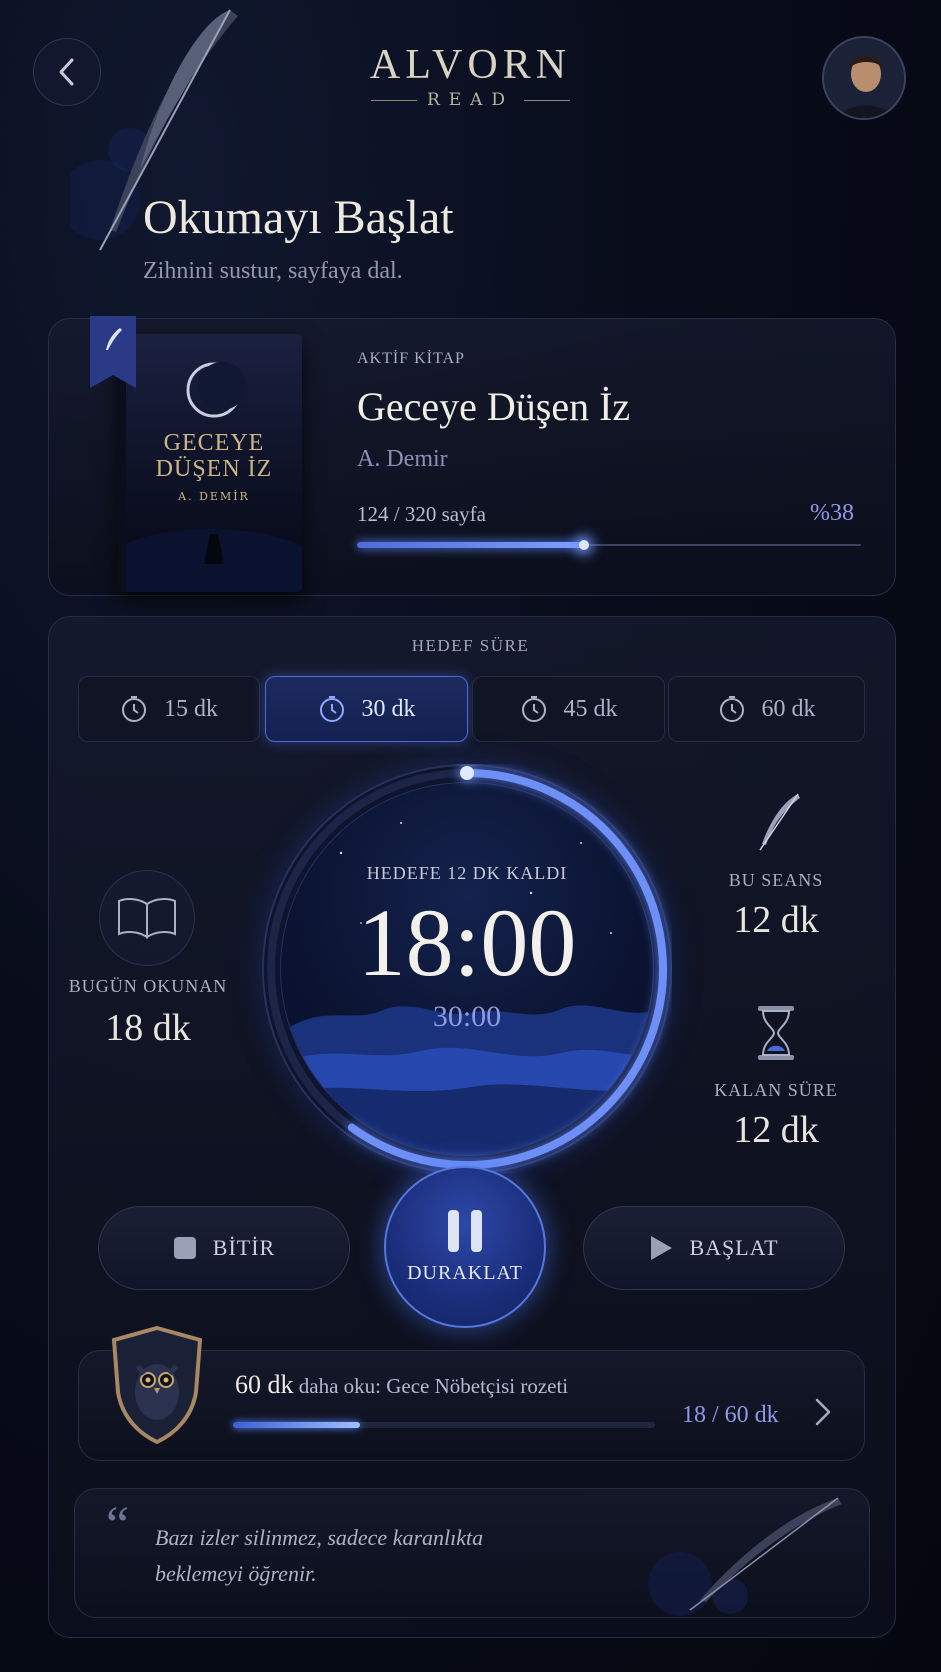  I want to click on brand-logo: ALVORN READ, so click(470, 77).